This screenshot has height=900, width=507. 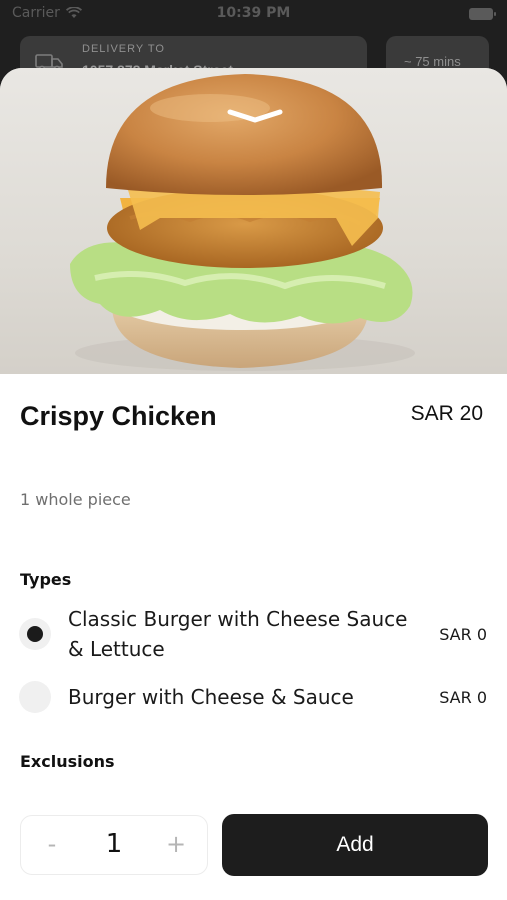 I want to click on quantity-stepper: - 1 +, so click(x=114, y=845).